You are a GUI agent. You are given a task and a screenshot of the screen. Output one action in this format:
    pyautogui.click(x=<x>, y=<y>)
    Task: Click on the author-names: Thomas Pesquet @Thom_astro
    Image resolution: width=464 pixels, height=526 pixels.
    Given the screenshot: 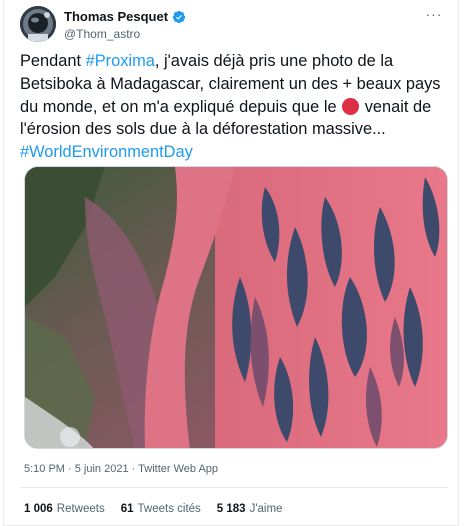 What is the action you would take?
    pyautogui.click(x=125, y=25)
    